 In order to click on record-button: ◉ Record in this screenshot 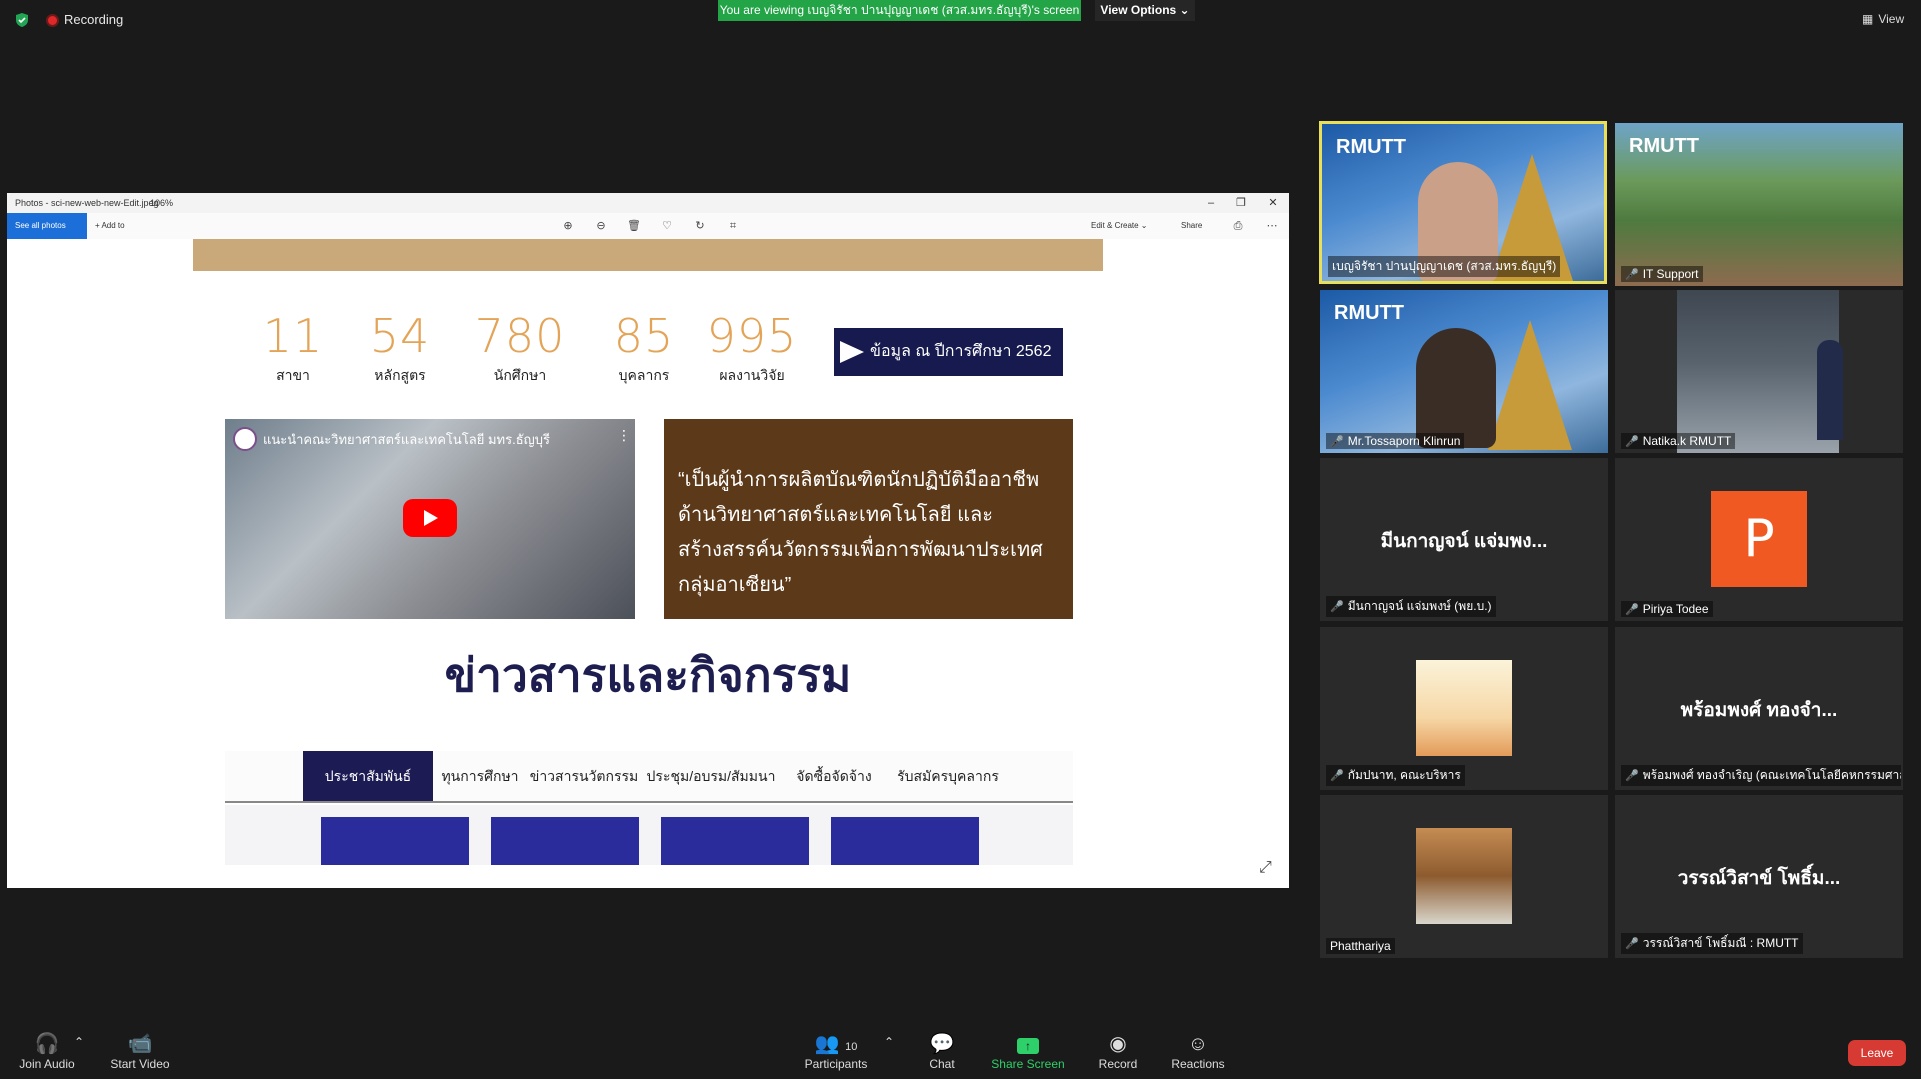, I will do `click(1118, 1051)`.